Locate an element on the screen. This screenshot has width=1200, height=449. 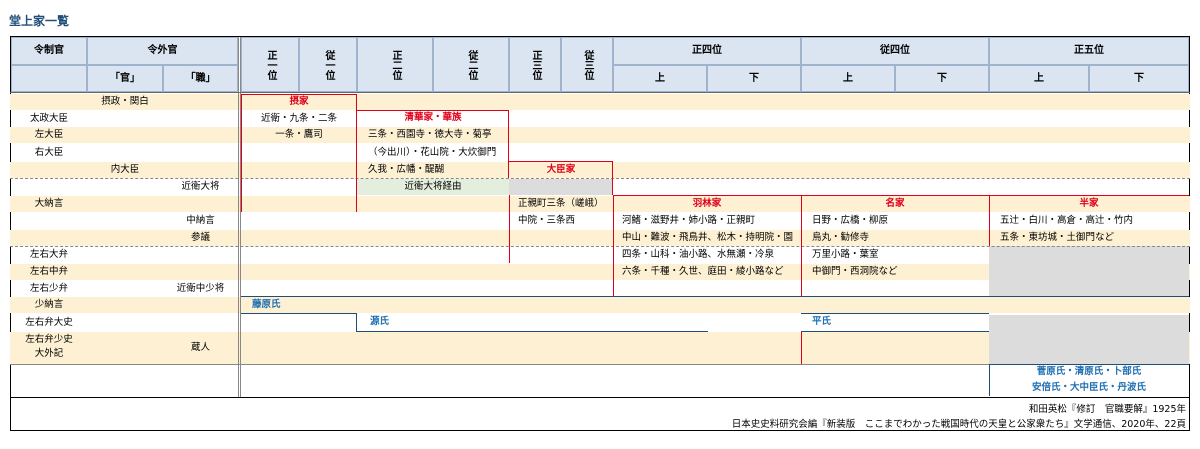
family-sekke-1: 近衛・九条・二条 is located at coordinates (298, 118).